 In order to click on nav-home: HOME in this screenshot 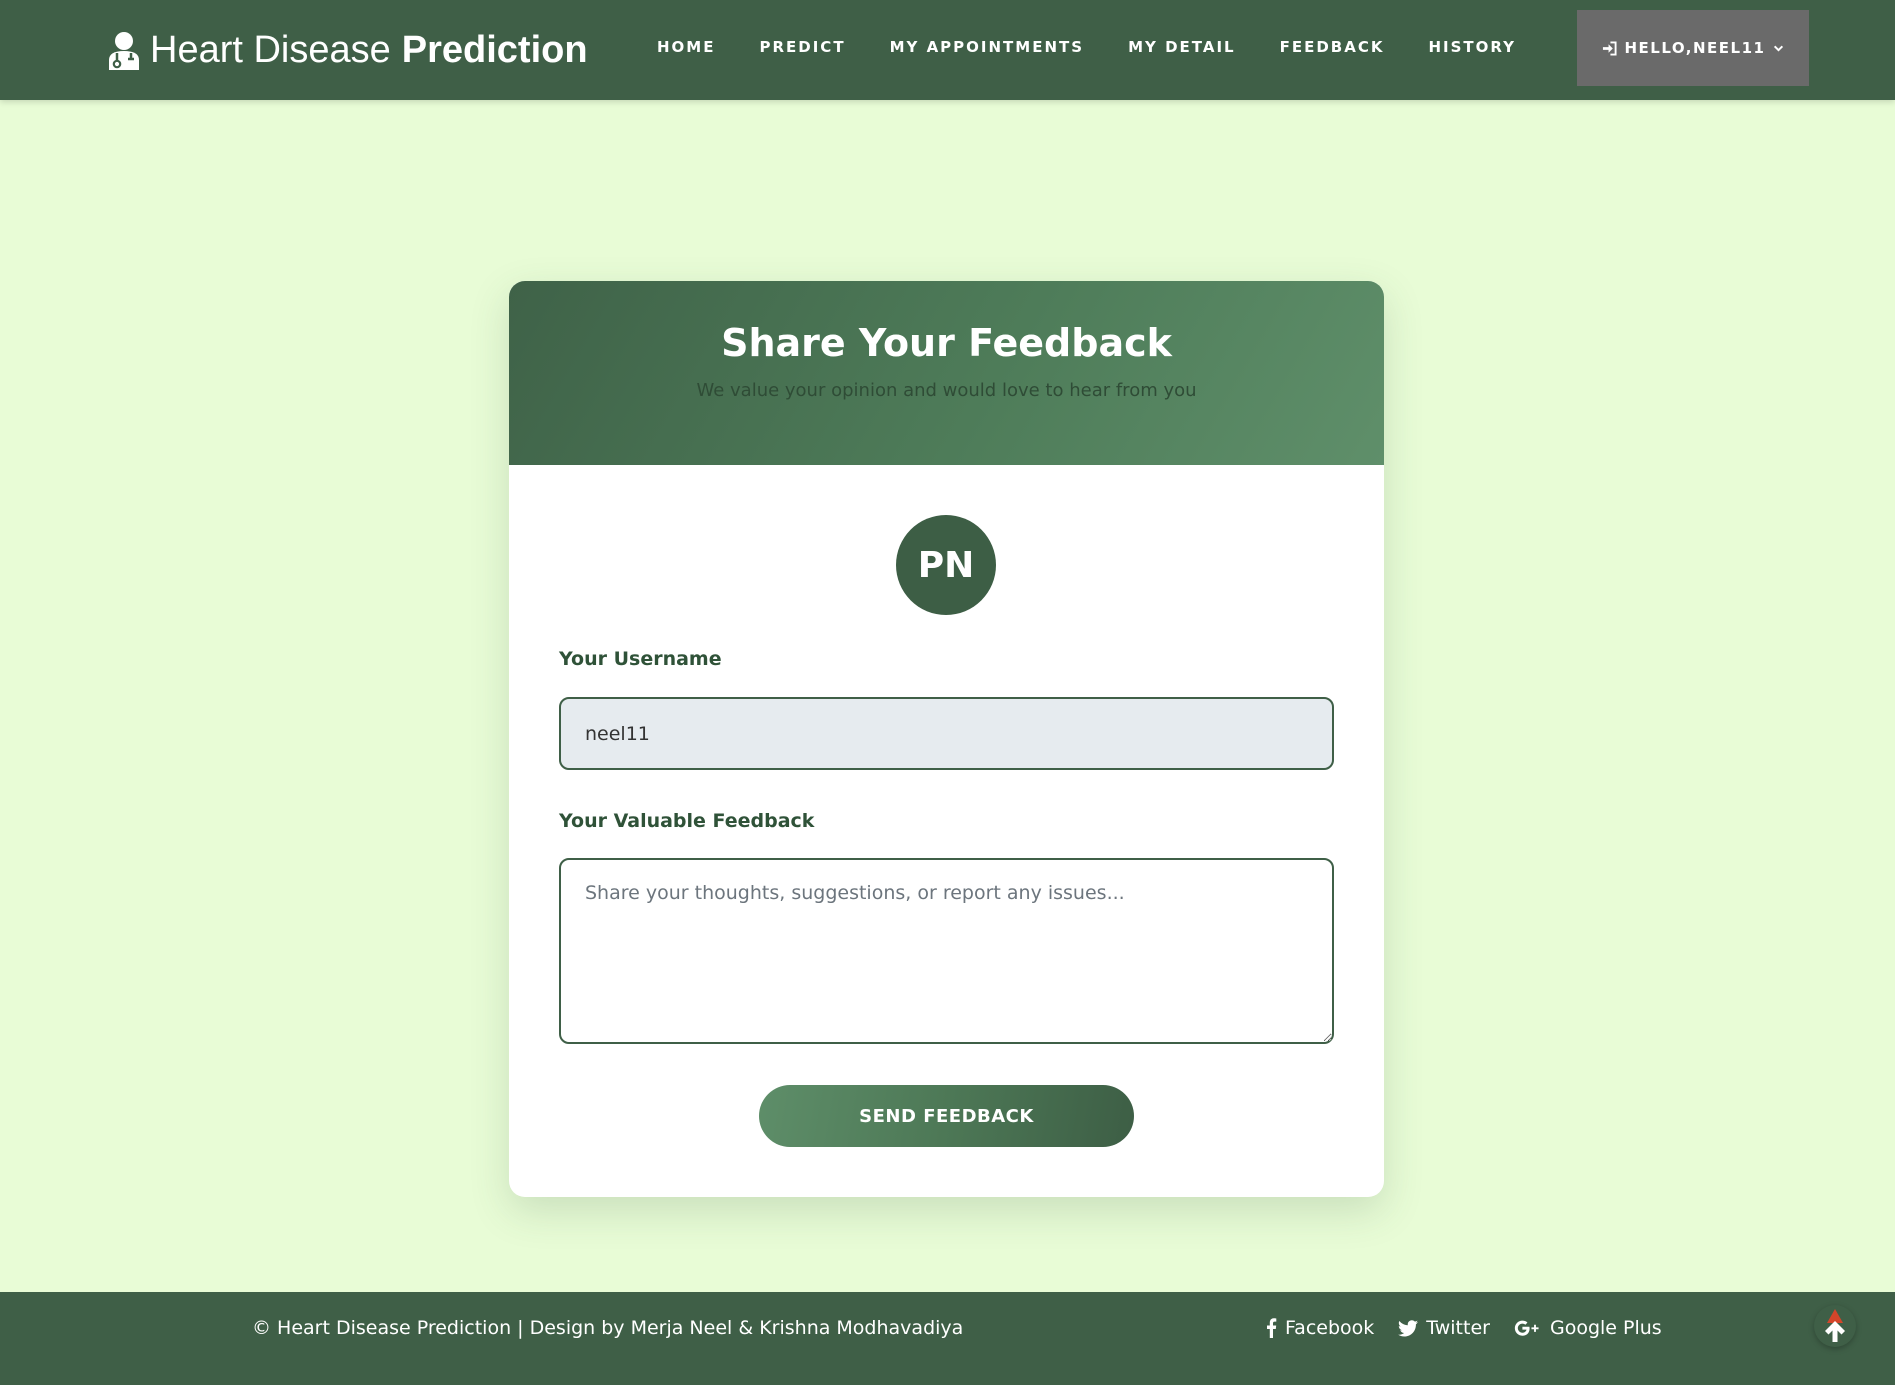, I will do `click(686, 47)`.